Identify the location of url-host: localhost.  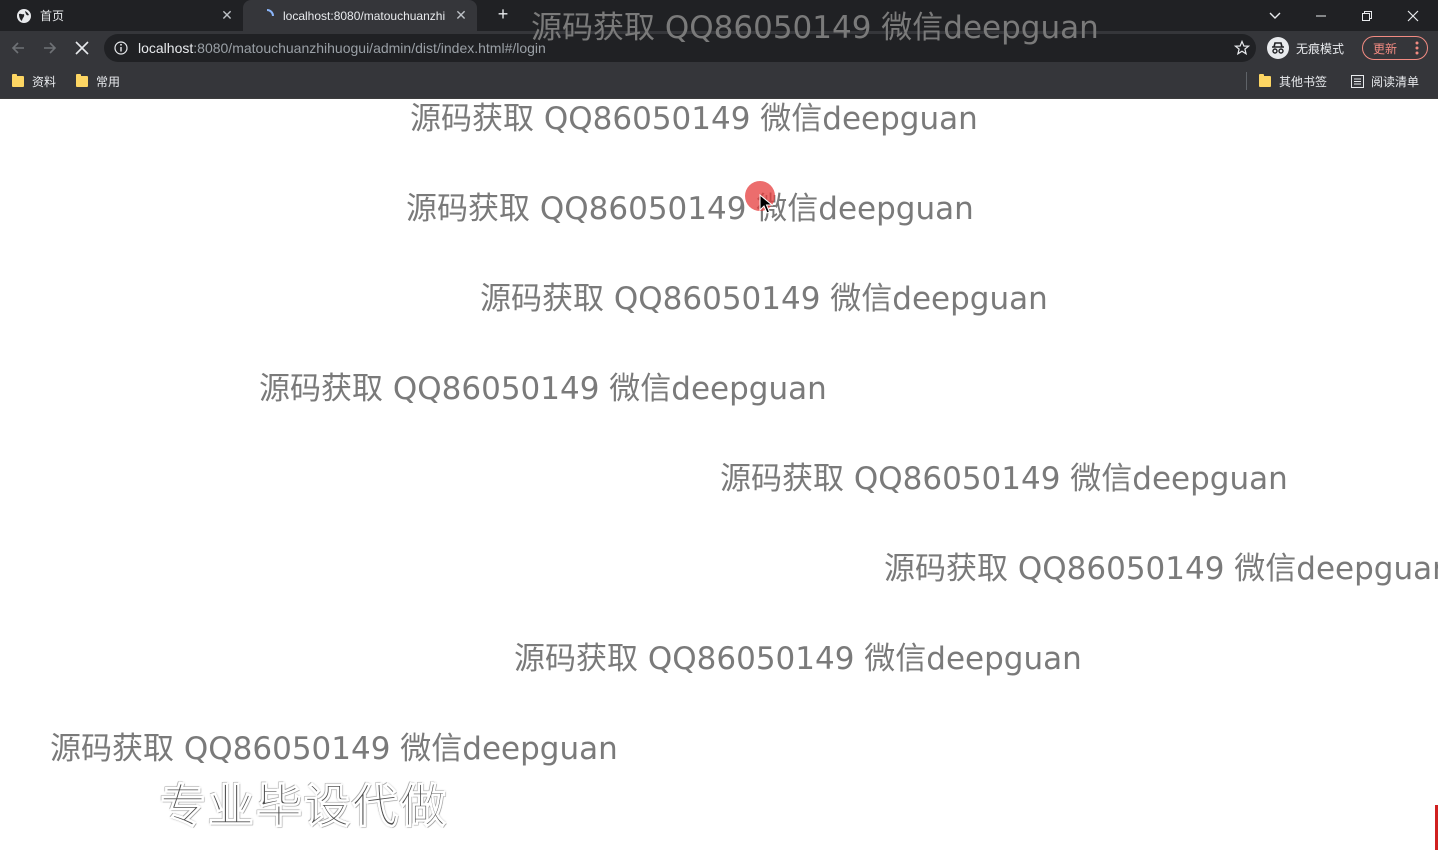
(166, 48).